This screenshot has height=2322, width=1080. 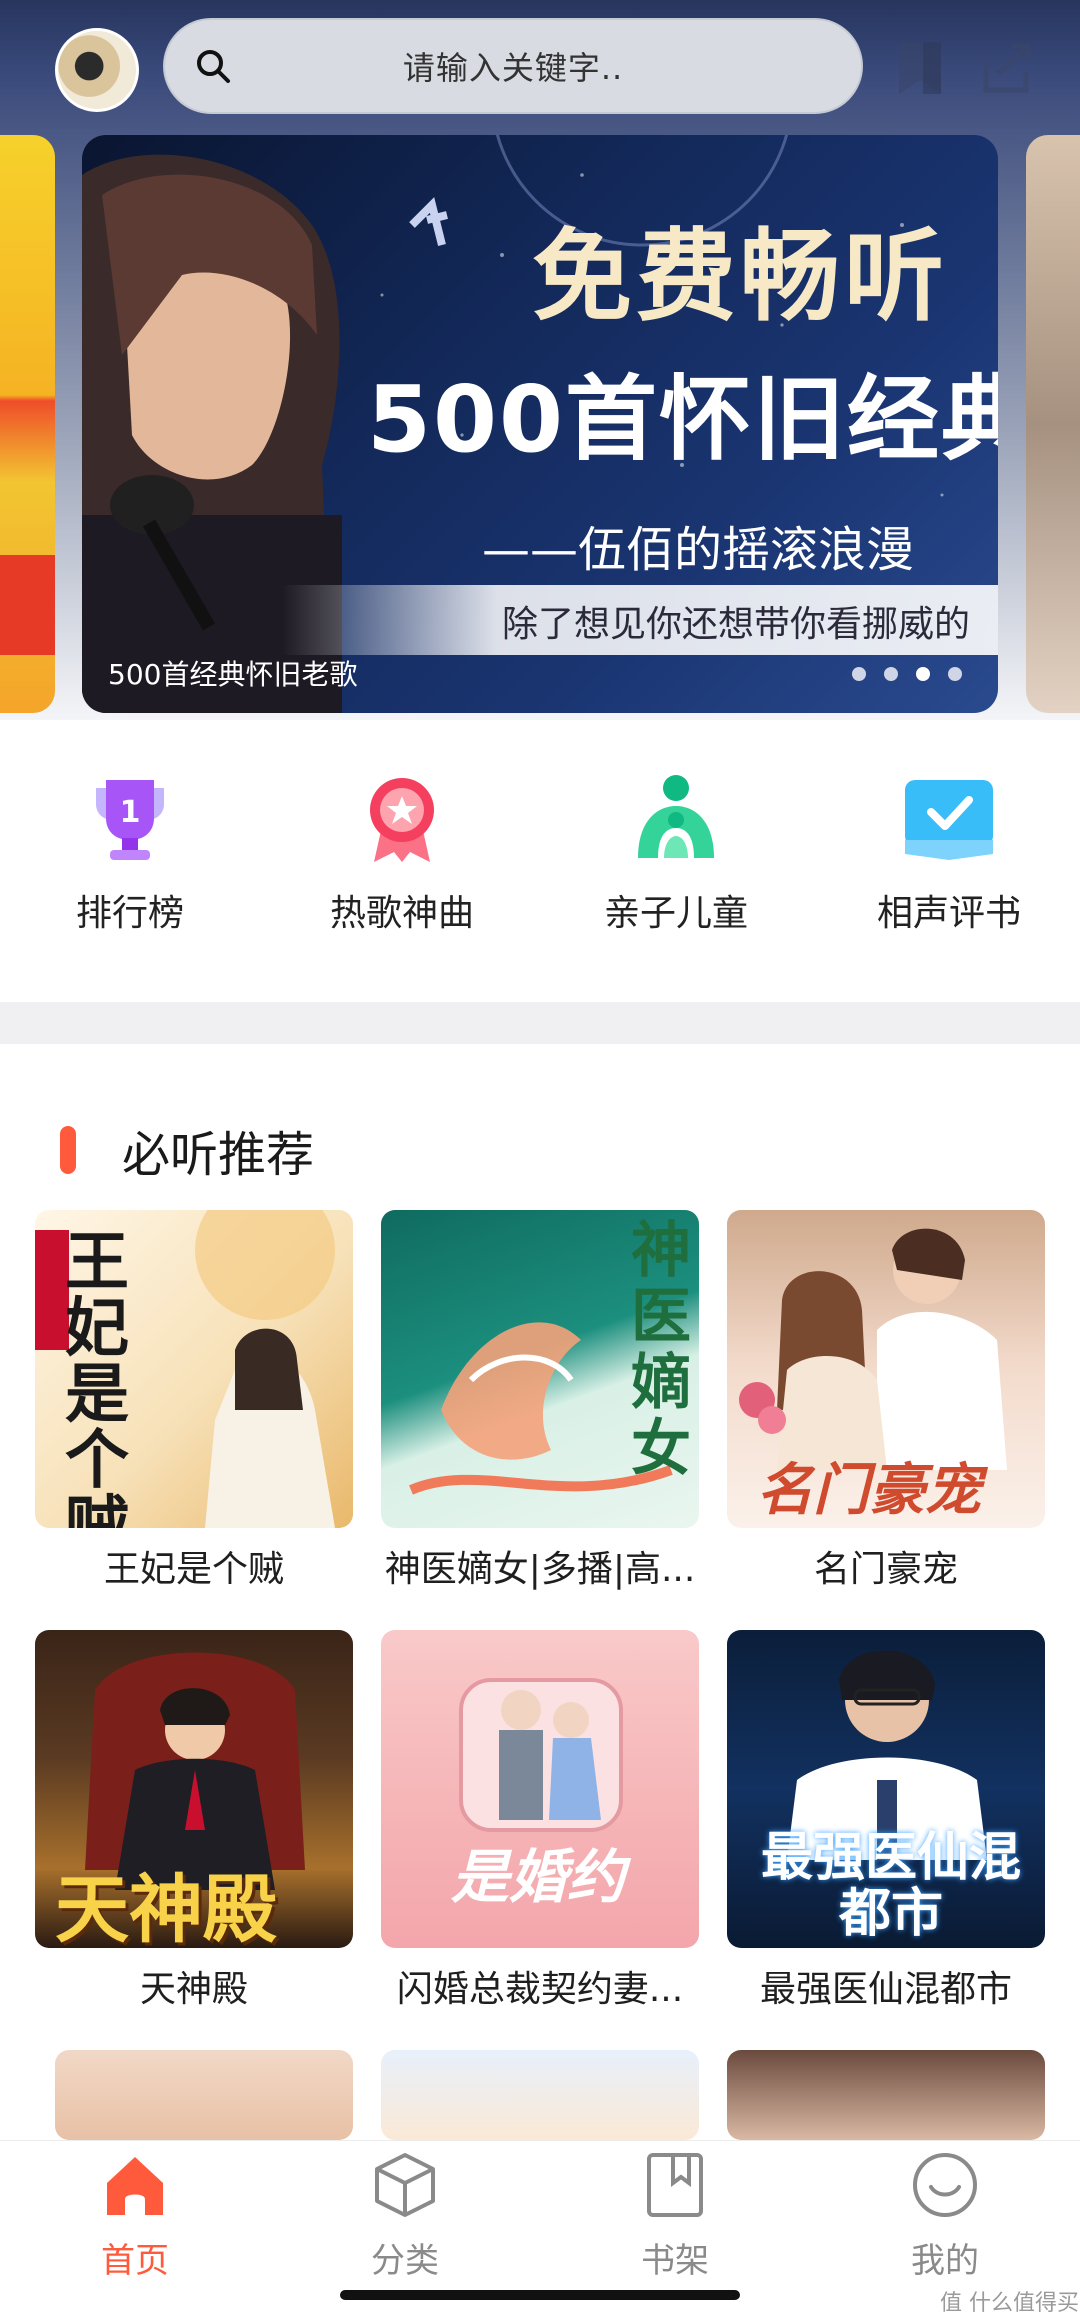 What do you see at coordinates (885, 1989) in the screenshot?
I see `book-title: 最强医仙混都市` at bounding box center [885, 1989].